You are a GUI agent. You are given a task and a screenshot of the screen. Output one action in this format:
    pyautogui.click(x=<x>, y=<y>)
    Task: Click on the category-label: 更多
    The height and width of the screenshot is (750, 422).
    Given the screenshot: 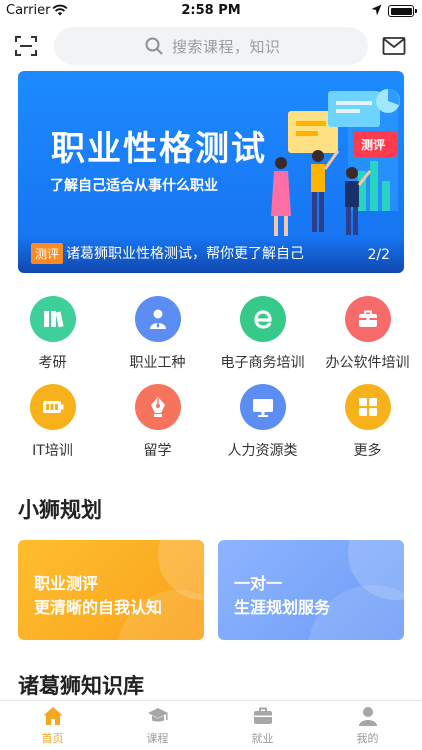 What is the action you would take?
    pyautogui.click(x=367, y=451)
    